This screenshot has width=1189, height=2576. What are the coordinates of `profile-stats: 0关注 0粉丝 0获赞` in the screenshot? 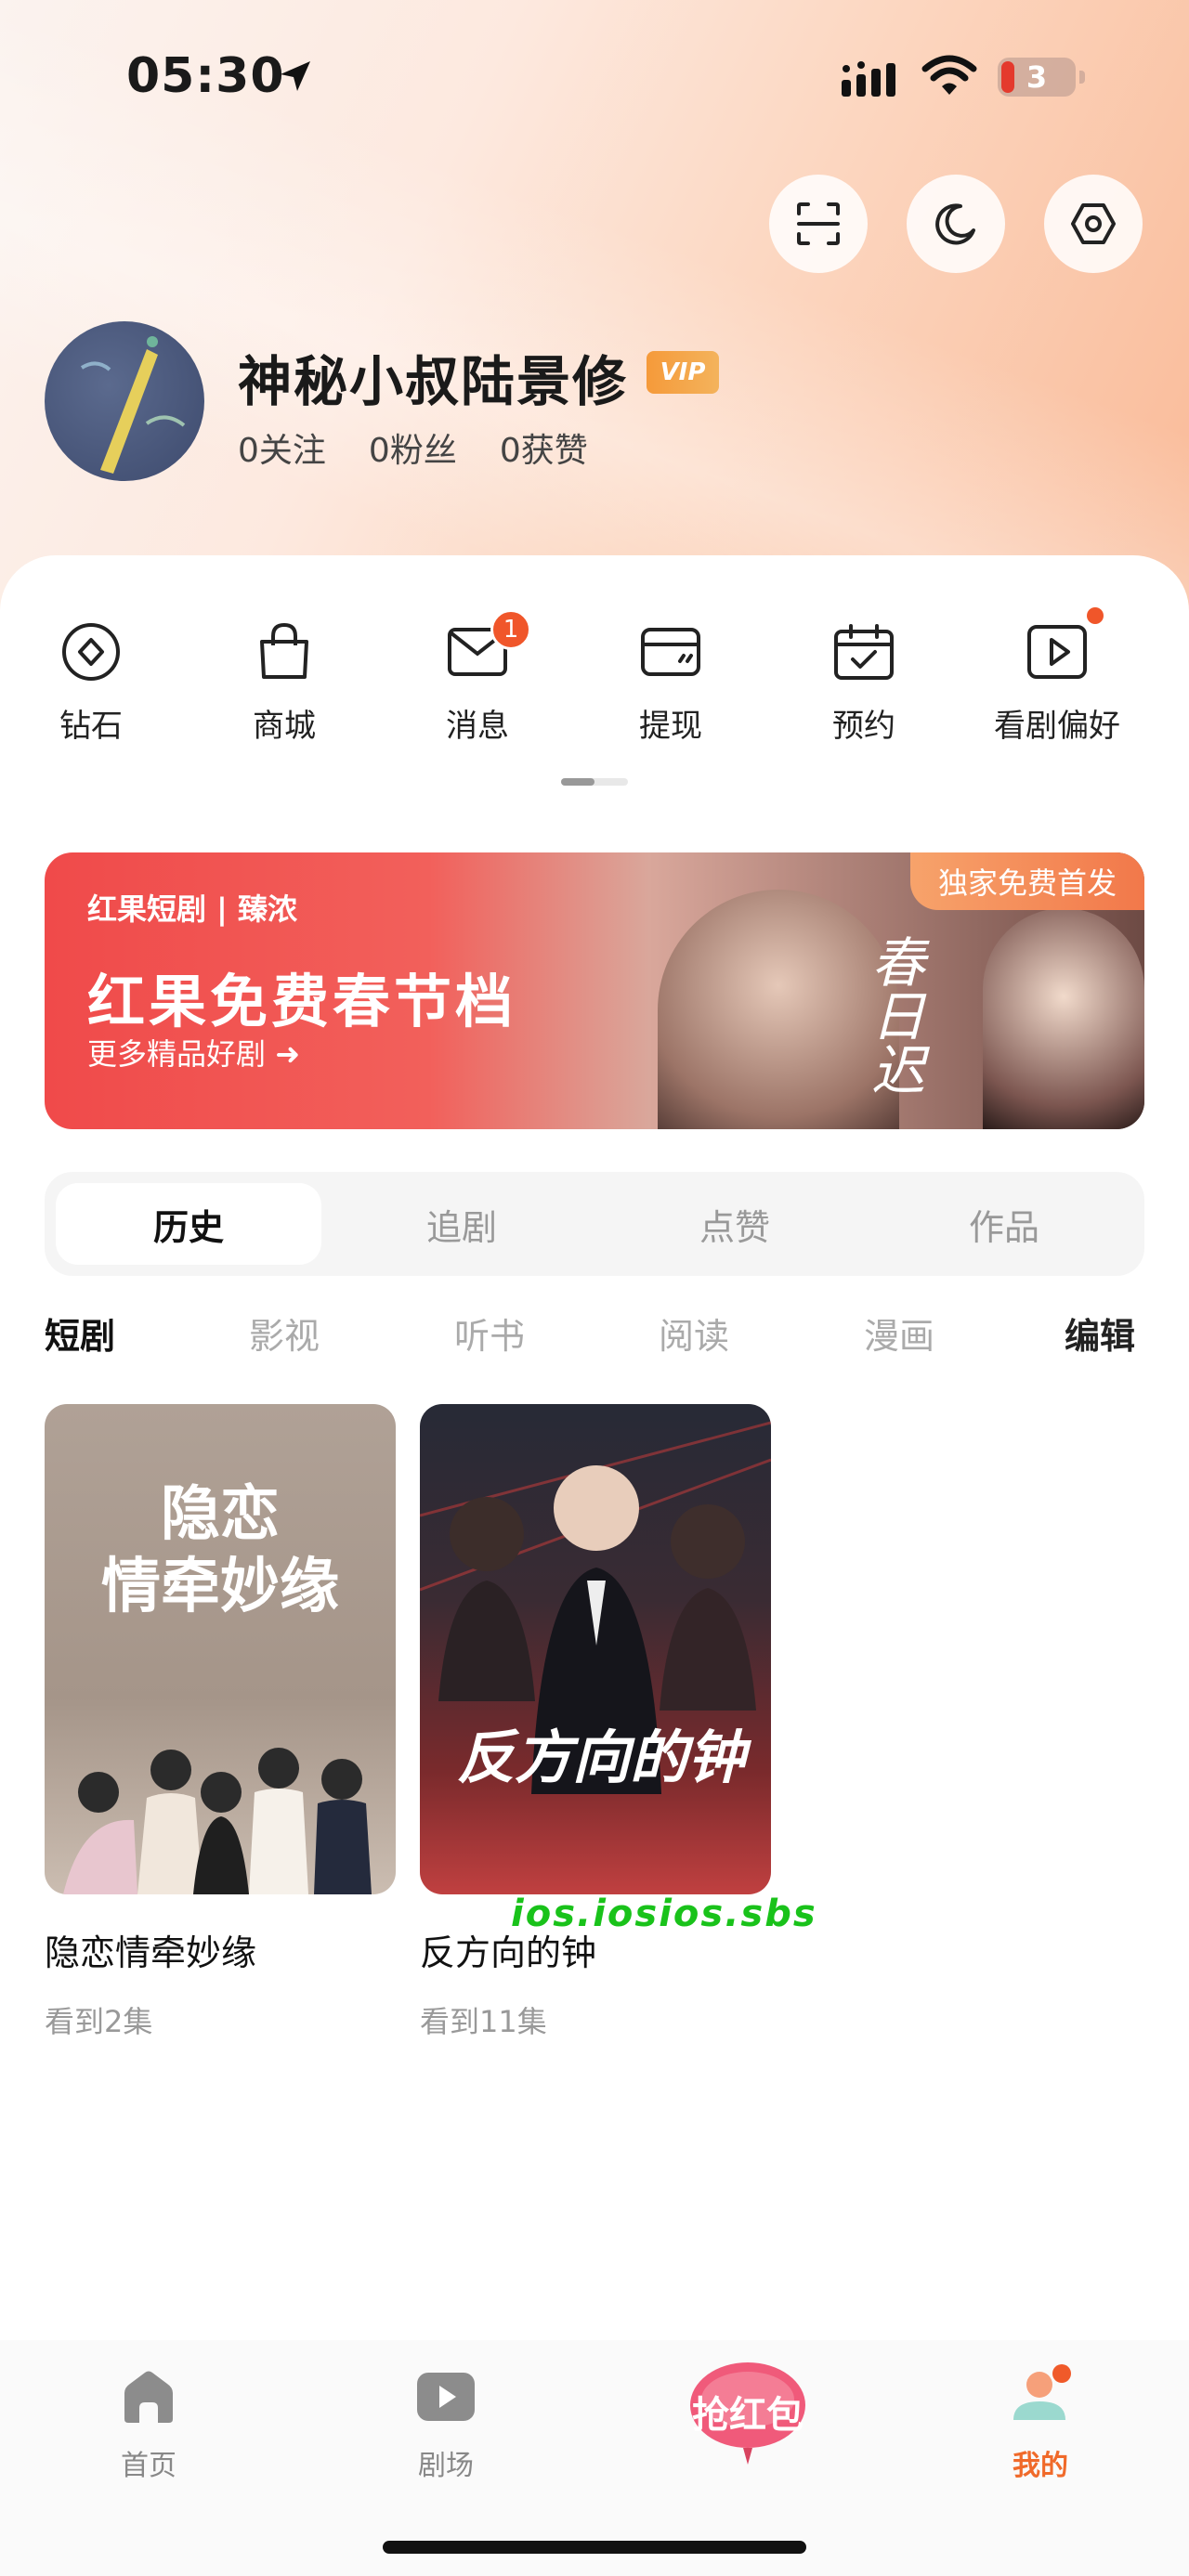 It's located at (413, 448).